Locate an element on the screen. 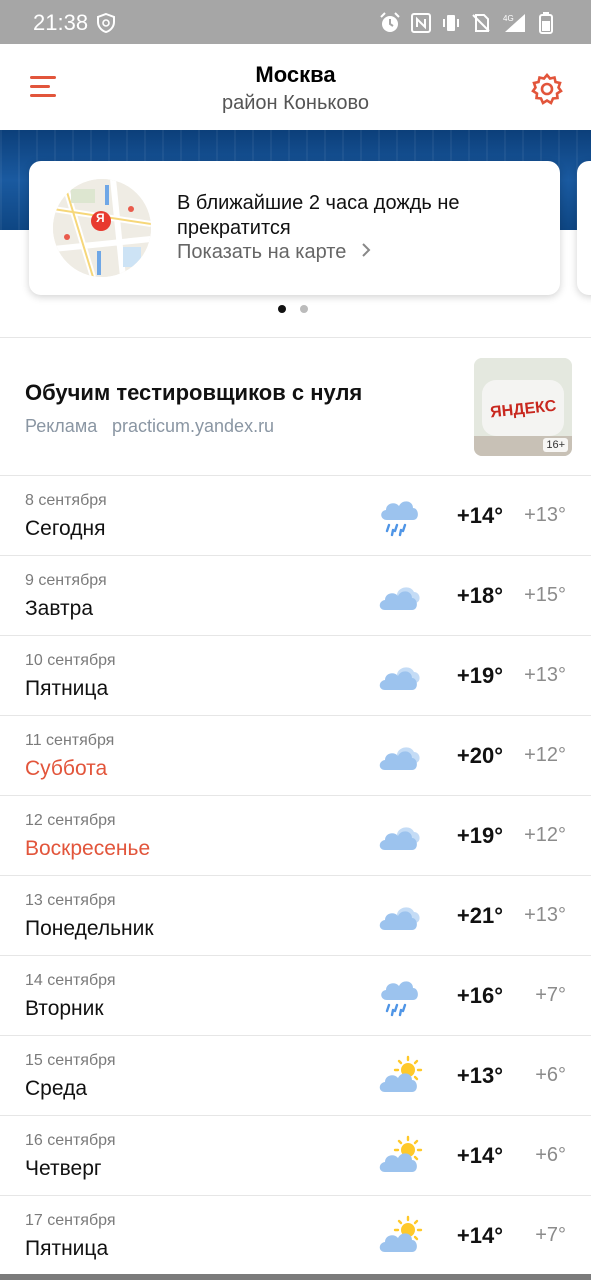  forecast-date: 15 сентября is located at coordinates (70, 1060).